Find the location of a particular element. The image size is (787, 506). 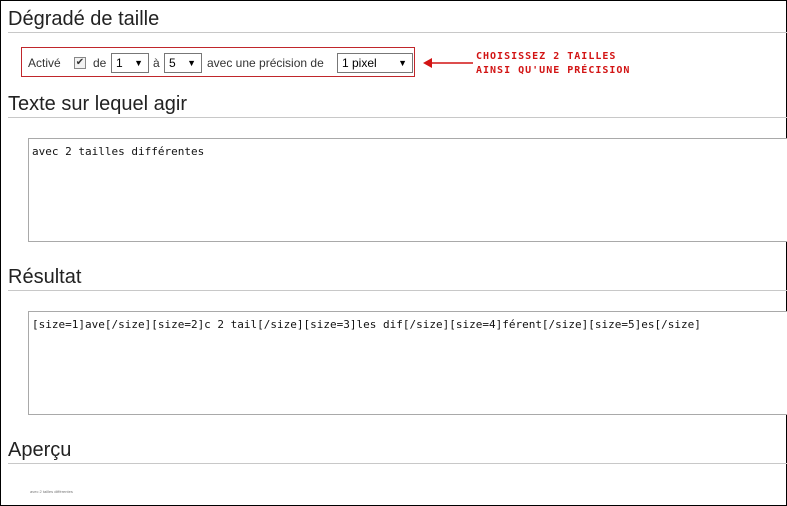

preview-output: avec 2 tailles différentes is located at coordinates (51, 491).